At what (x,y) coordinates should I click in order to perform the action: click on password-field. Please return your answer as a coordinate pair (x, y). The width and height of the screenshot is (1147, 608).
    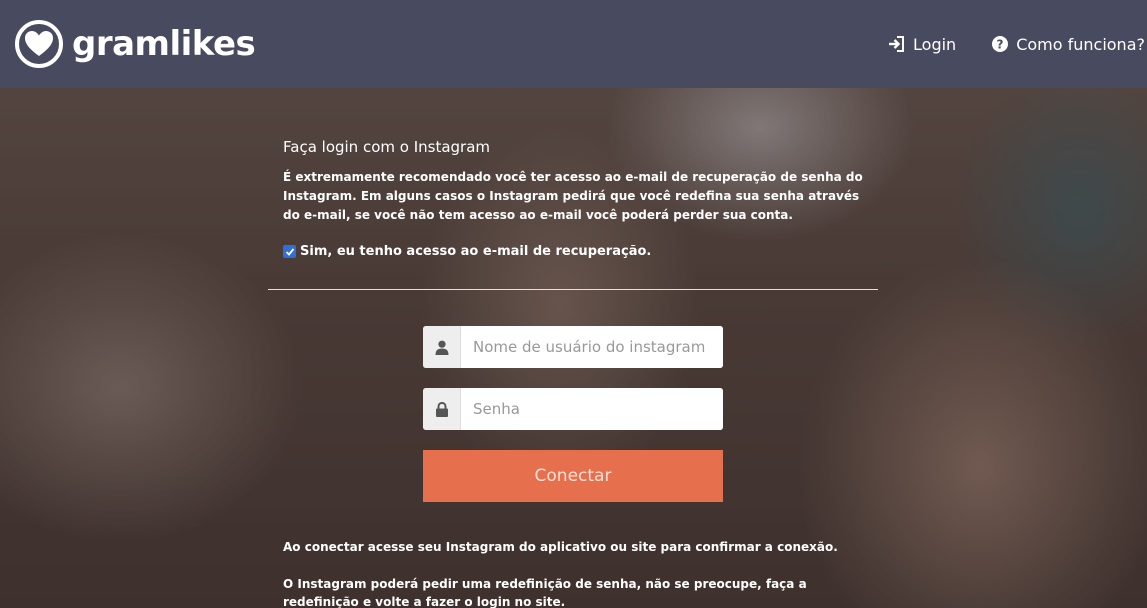
    Looking at the image, I should click on (573, 409).